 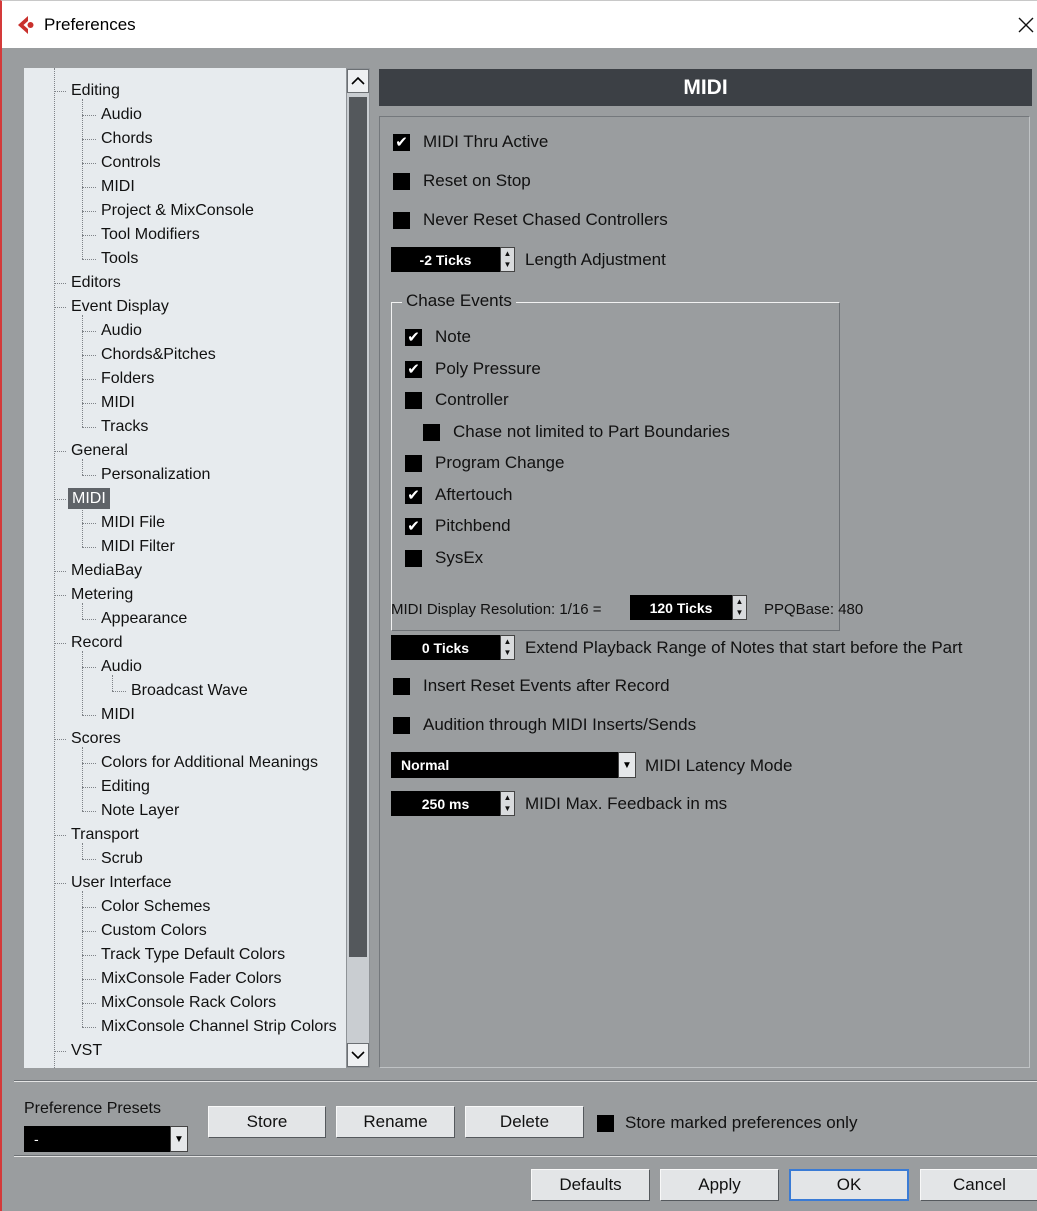 What do you see at coordinates (191, 979) in the screenshot?
I see `tree-item: MixConsole Fader Colors` at bounding box center [191, 979].